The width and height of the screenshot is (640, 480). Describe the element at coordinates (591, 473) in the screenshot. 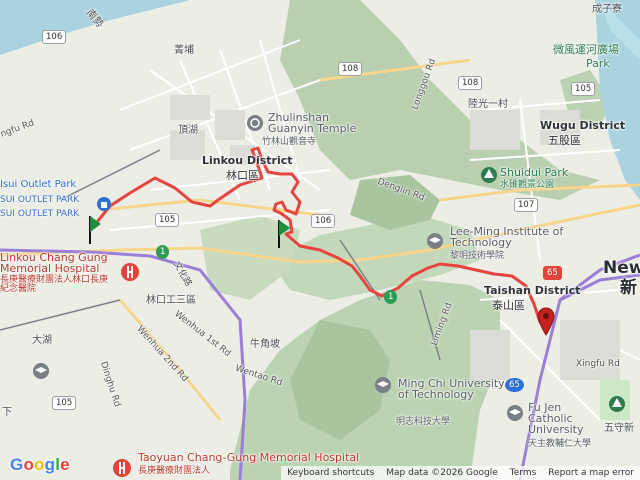

I see `report-error-link: Report a map error` at that location.